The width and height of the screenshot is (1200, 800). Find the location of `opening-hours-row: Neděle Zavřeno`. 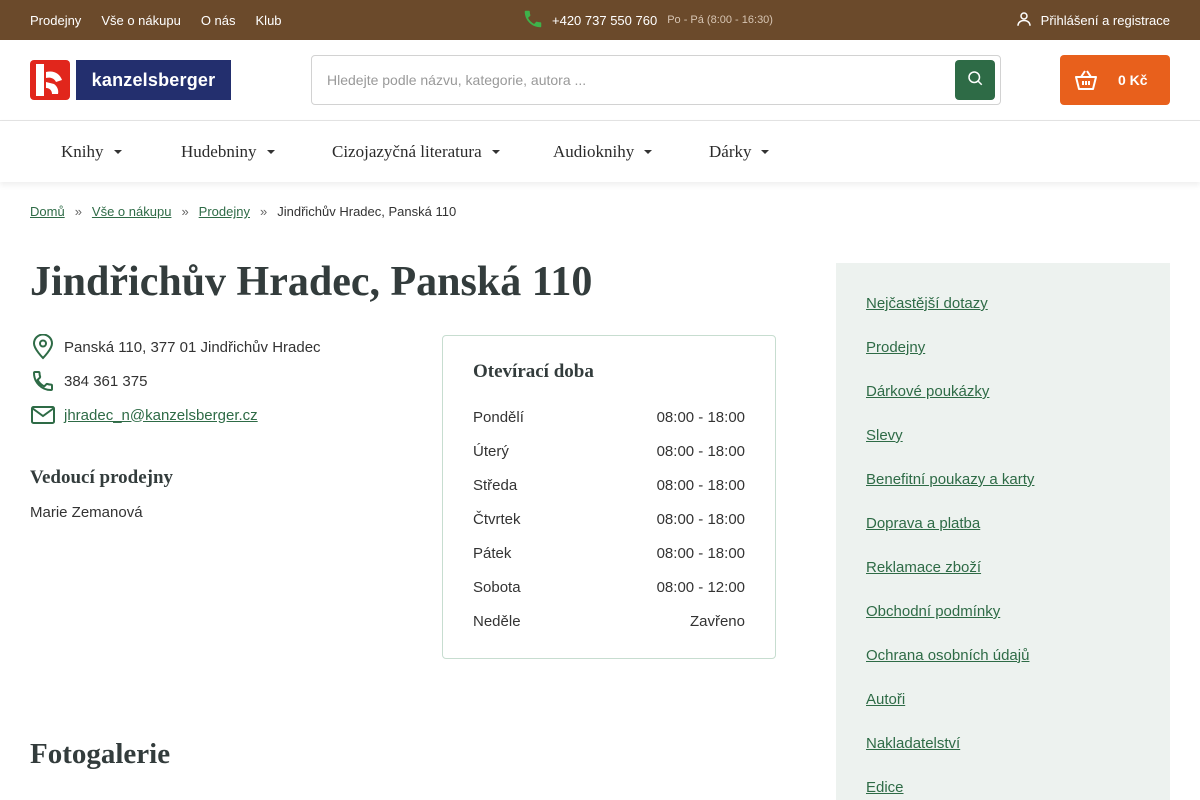

opening-hours-row: Neděle Zavřeno is located at coordinates (609, 621).